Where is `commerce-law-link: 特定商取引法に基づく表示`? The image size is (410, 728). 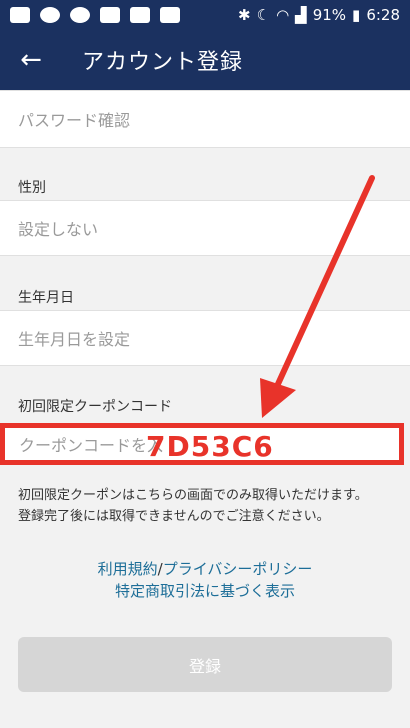 commerce-law-link: 特定商取引法に基づく表示 is located at coordinates (205, 590).